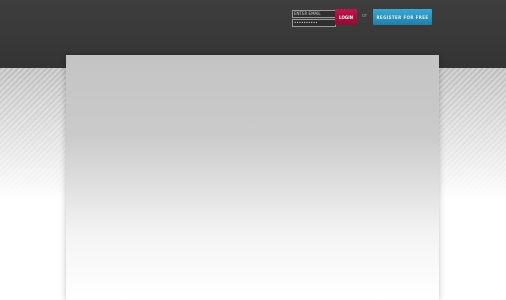 This screenshot has width=506, height=300. What do you see at coordinates (314, 14) in the screenshot?
I see `username-input: ENTER EMAIL` at bounding box center [314, 14].